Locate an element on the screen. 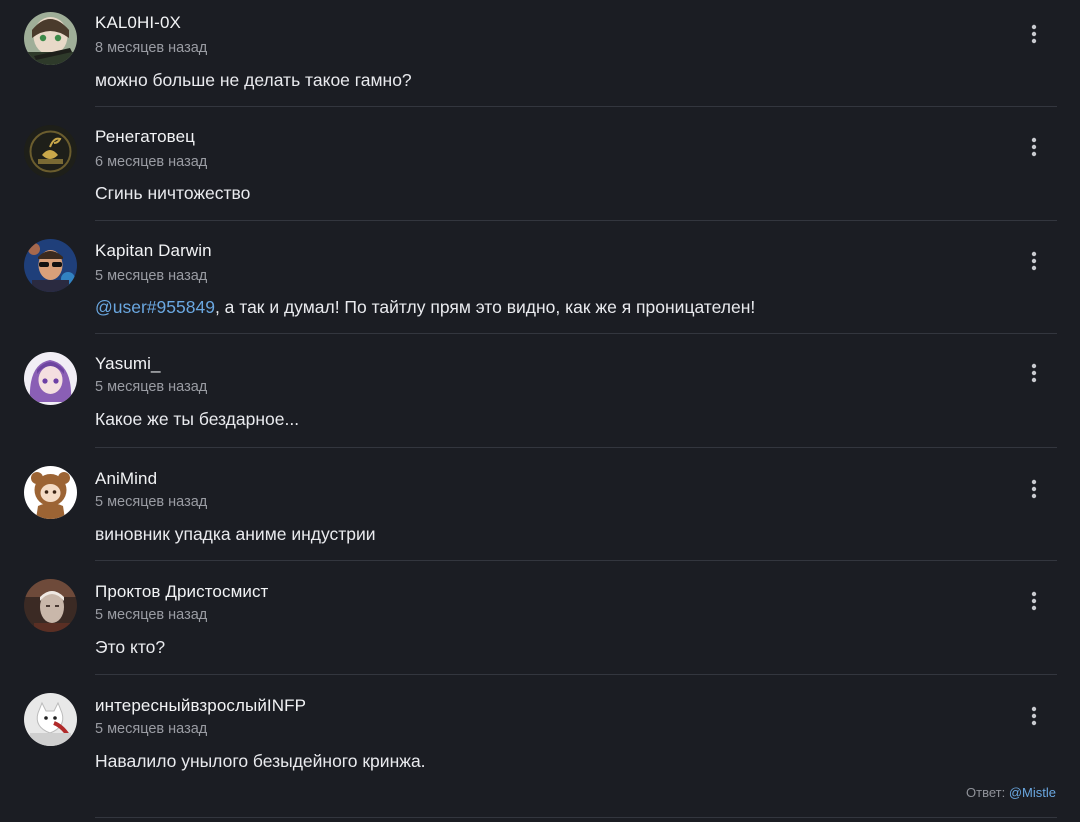 The width and height of the screenshot is (1080, 822). comment-text: Сгинь ничтожество is located at coordinates (173, 193).